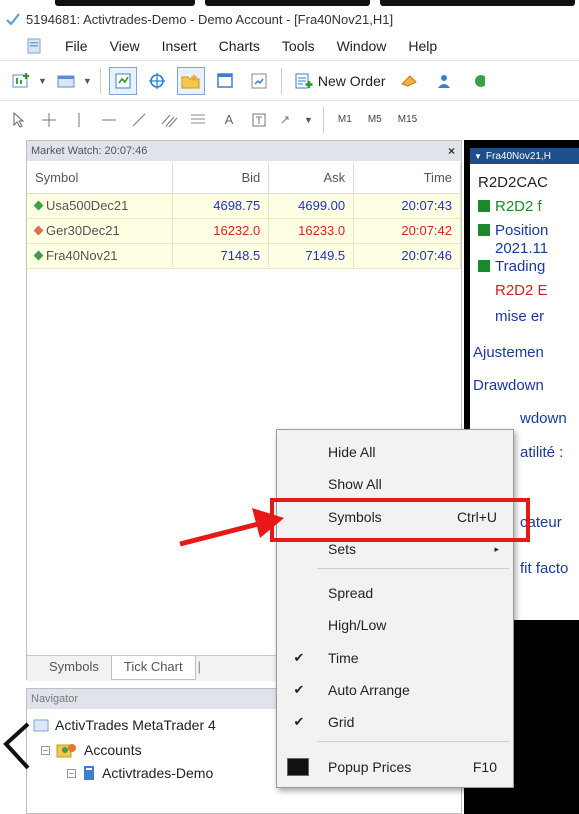 This screenshot has width=579, height=814. I want to click on standard-toolbar: ▼ ▼ New Order, so click(289, 80).